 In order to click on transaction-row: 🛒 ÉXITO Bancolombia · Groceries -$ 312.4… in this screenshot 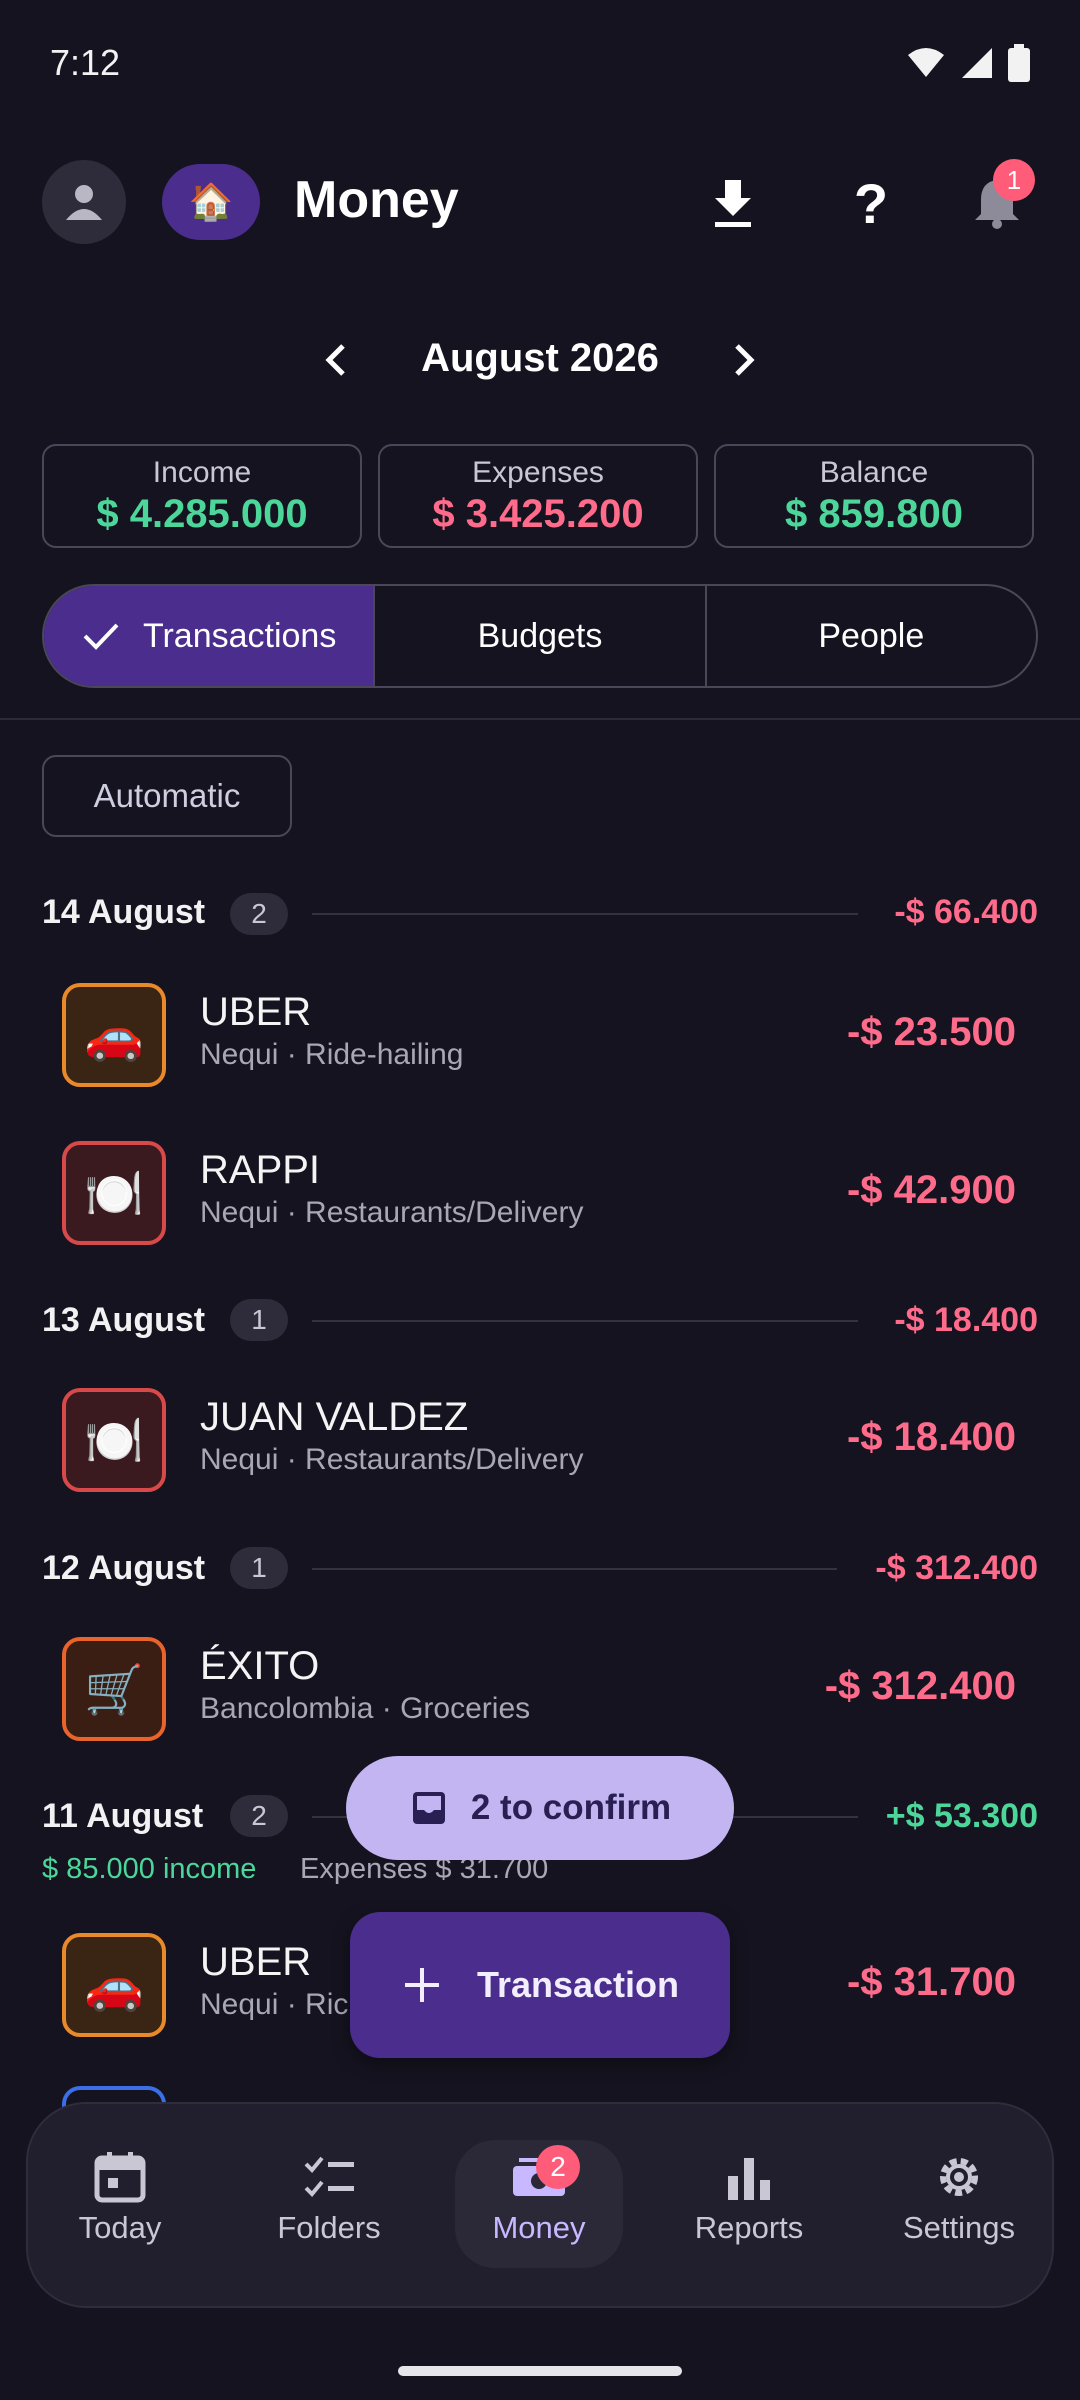, I will do `click(540, 1689)`.